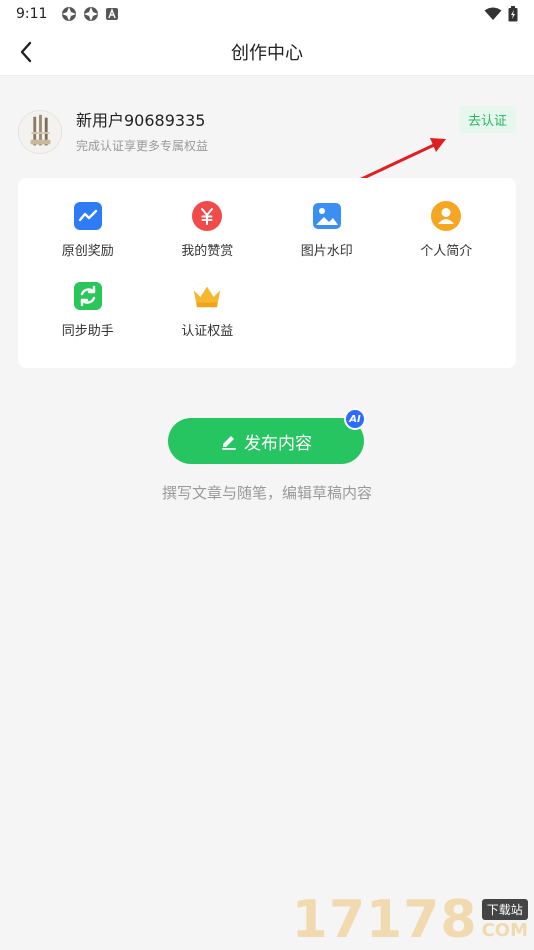  I want to click on site-watermark: 17178 下载站 COM, so click(410, 920).